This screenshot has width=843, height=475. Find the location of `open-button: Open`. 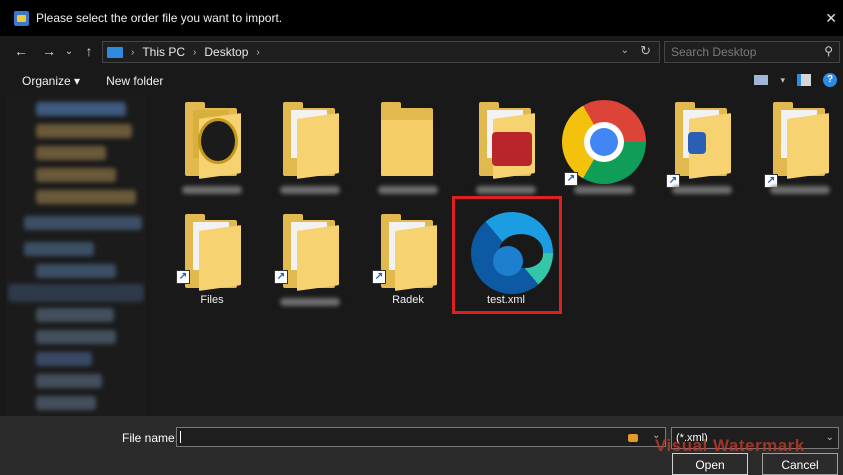

open-button: Open is located at coordinates (710, 464).